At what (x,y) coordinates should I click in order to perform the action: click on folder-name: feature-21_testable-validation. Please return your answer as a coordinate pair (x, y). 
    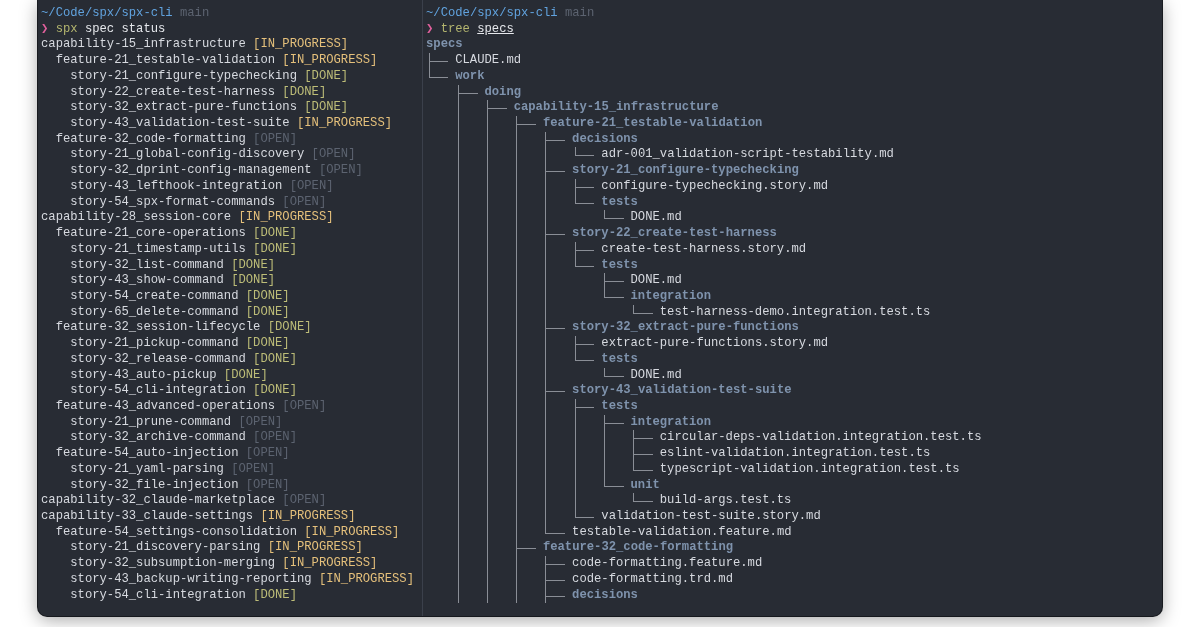
    Looking at the image, I should click on (652, 124).